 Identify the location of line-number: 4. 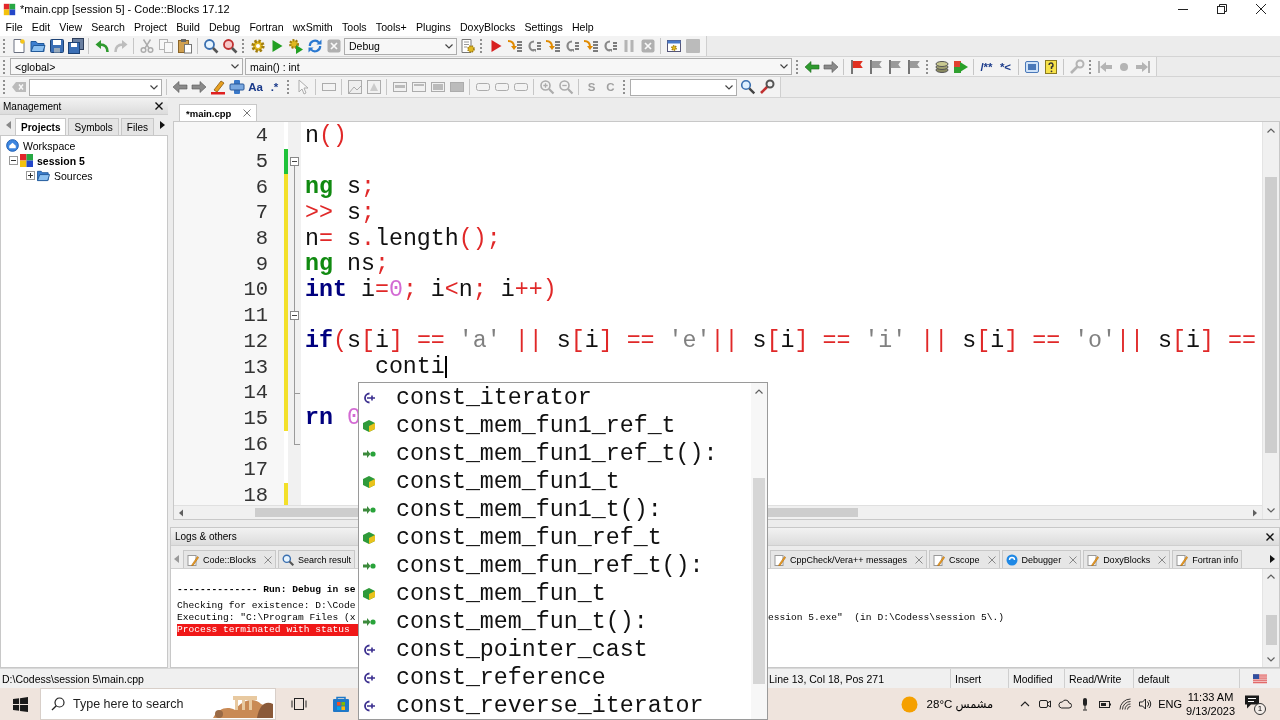
(261, 136).